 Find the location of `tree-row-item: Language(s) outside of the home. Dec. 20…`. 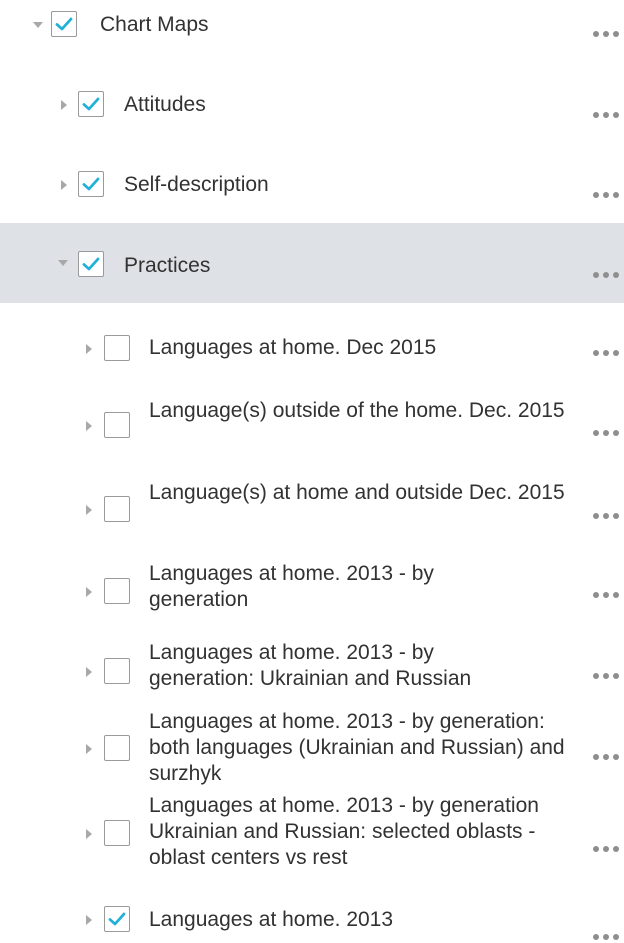

tree-row-item: Language(s) outside of the home. Dec. 20… is located at coordinates (312, 427).